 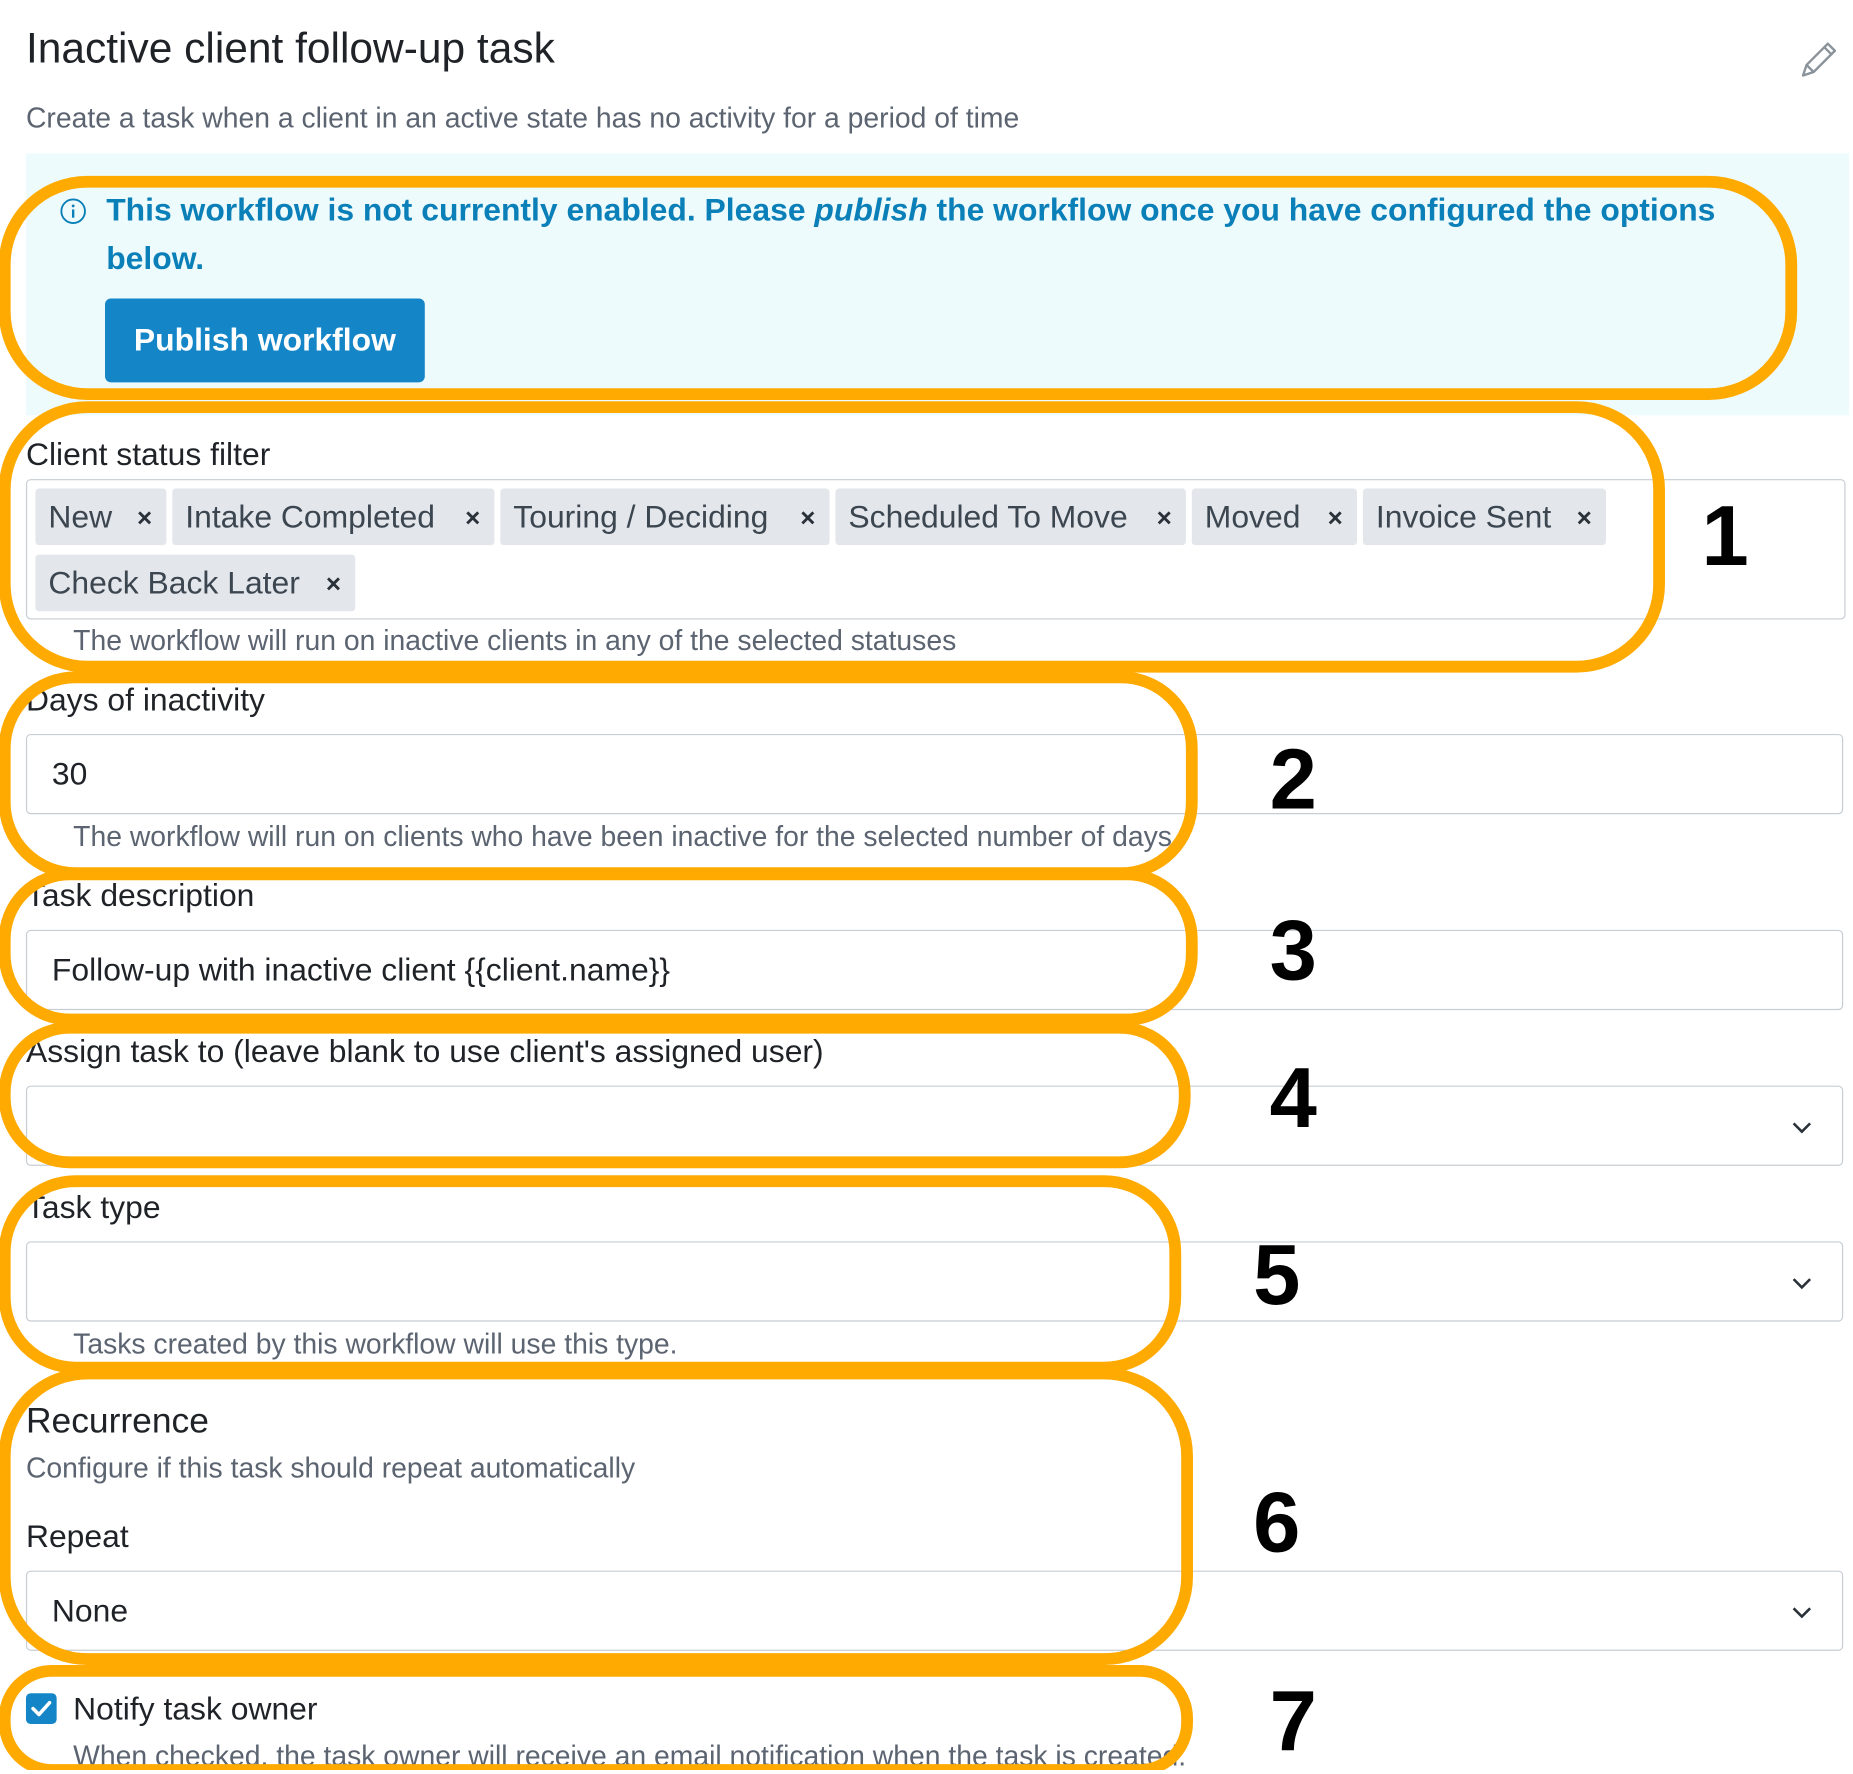 I want to click on task-type-label: Task type, so click(x=93, y=1207).